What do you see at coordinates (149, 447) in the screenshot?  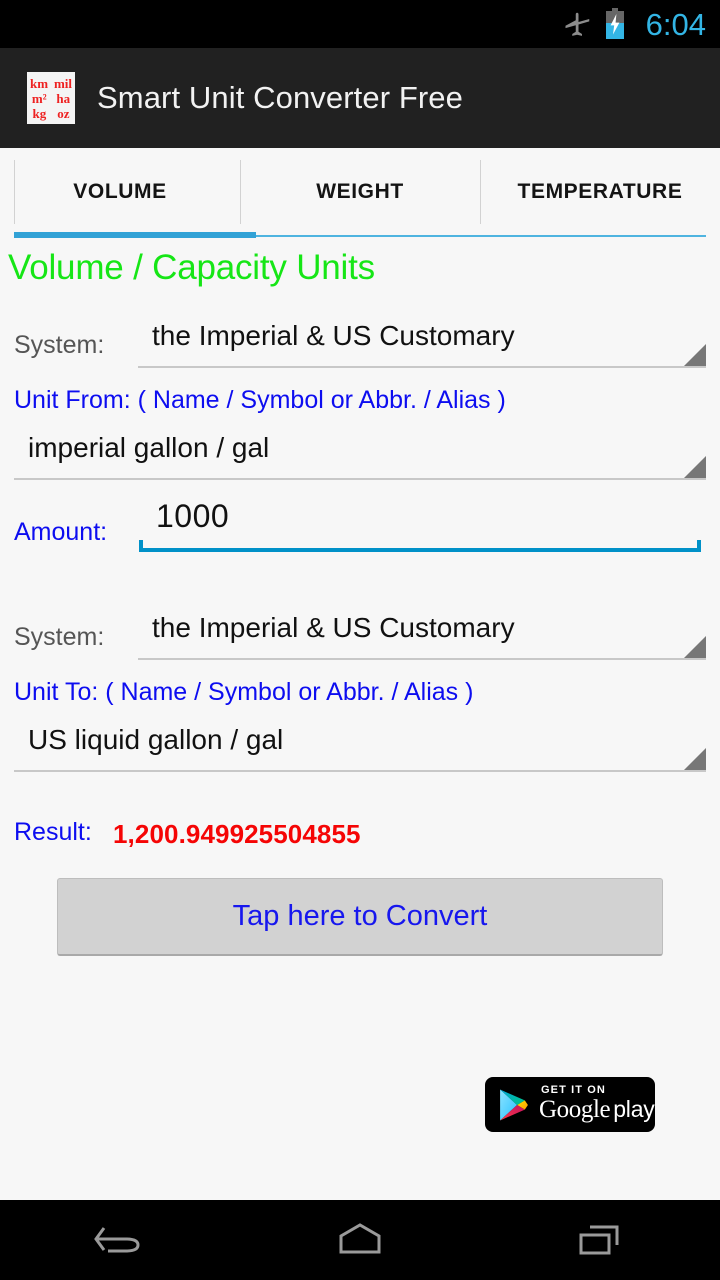 I see `from-unit-value: imperial gallon / gal` at bounding box center [149, 447].